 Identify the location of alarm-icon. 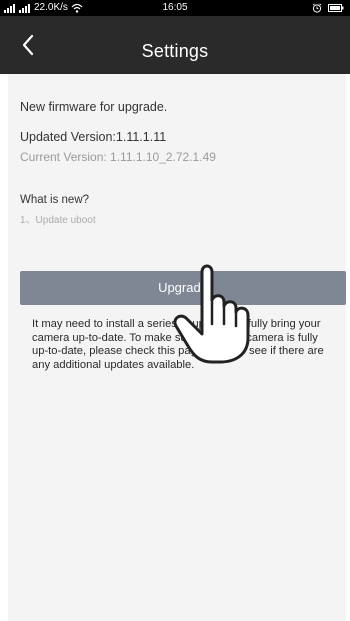
(317, 8).